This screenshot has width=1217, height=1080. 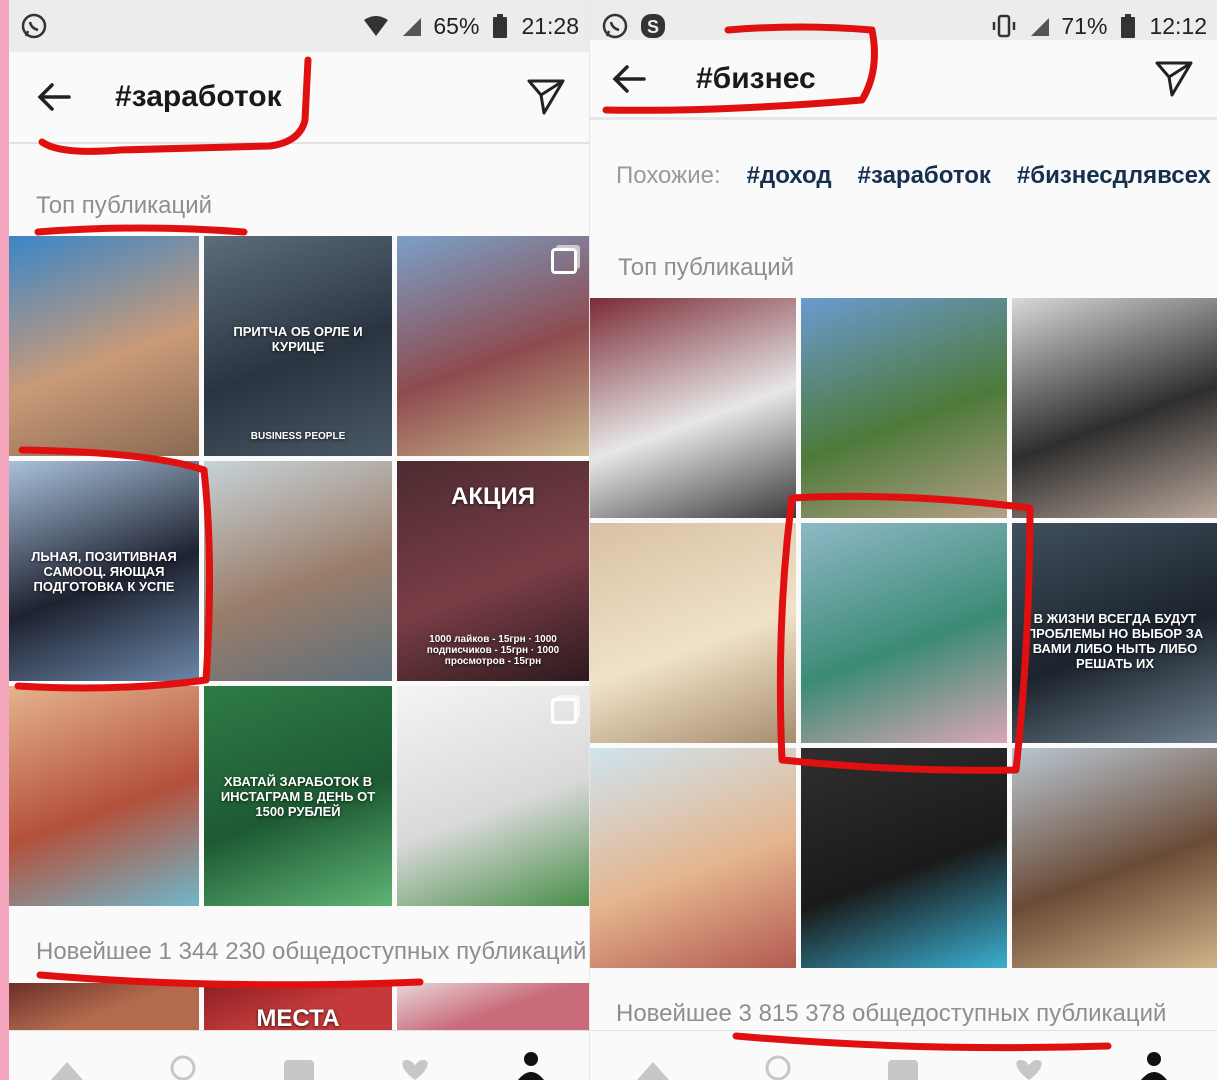 I want to click on related-tag-biznesdlyavseh: #бизнесдлявсех, so click(x=1114, y=176).